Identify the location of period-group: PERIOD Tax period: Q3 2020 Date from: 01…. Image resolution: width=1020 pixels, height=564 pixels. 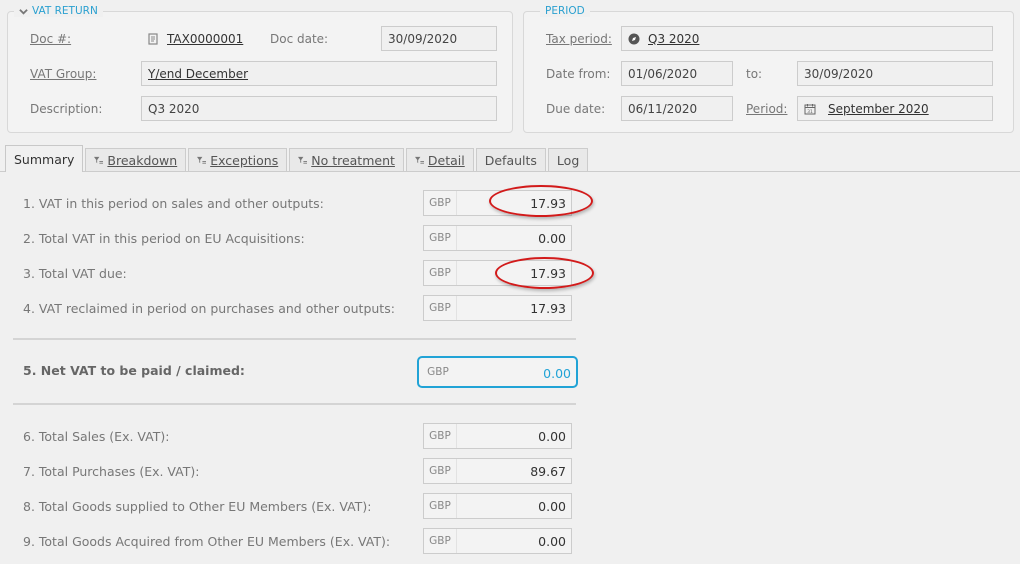
(768, 69).